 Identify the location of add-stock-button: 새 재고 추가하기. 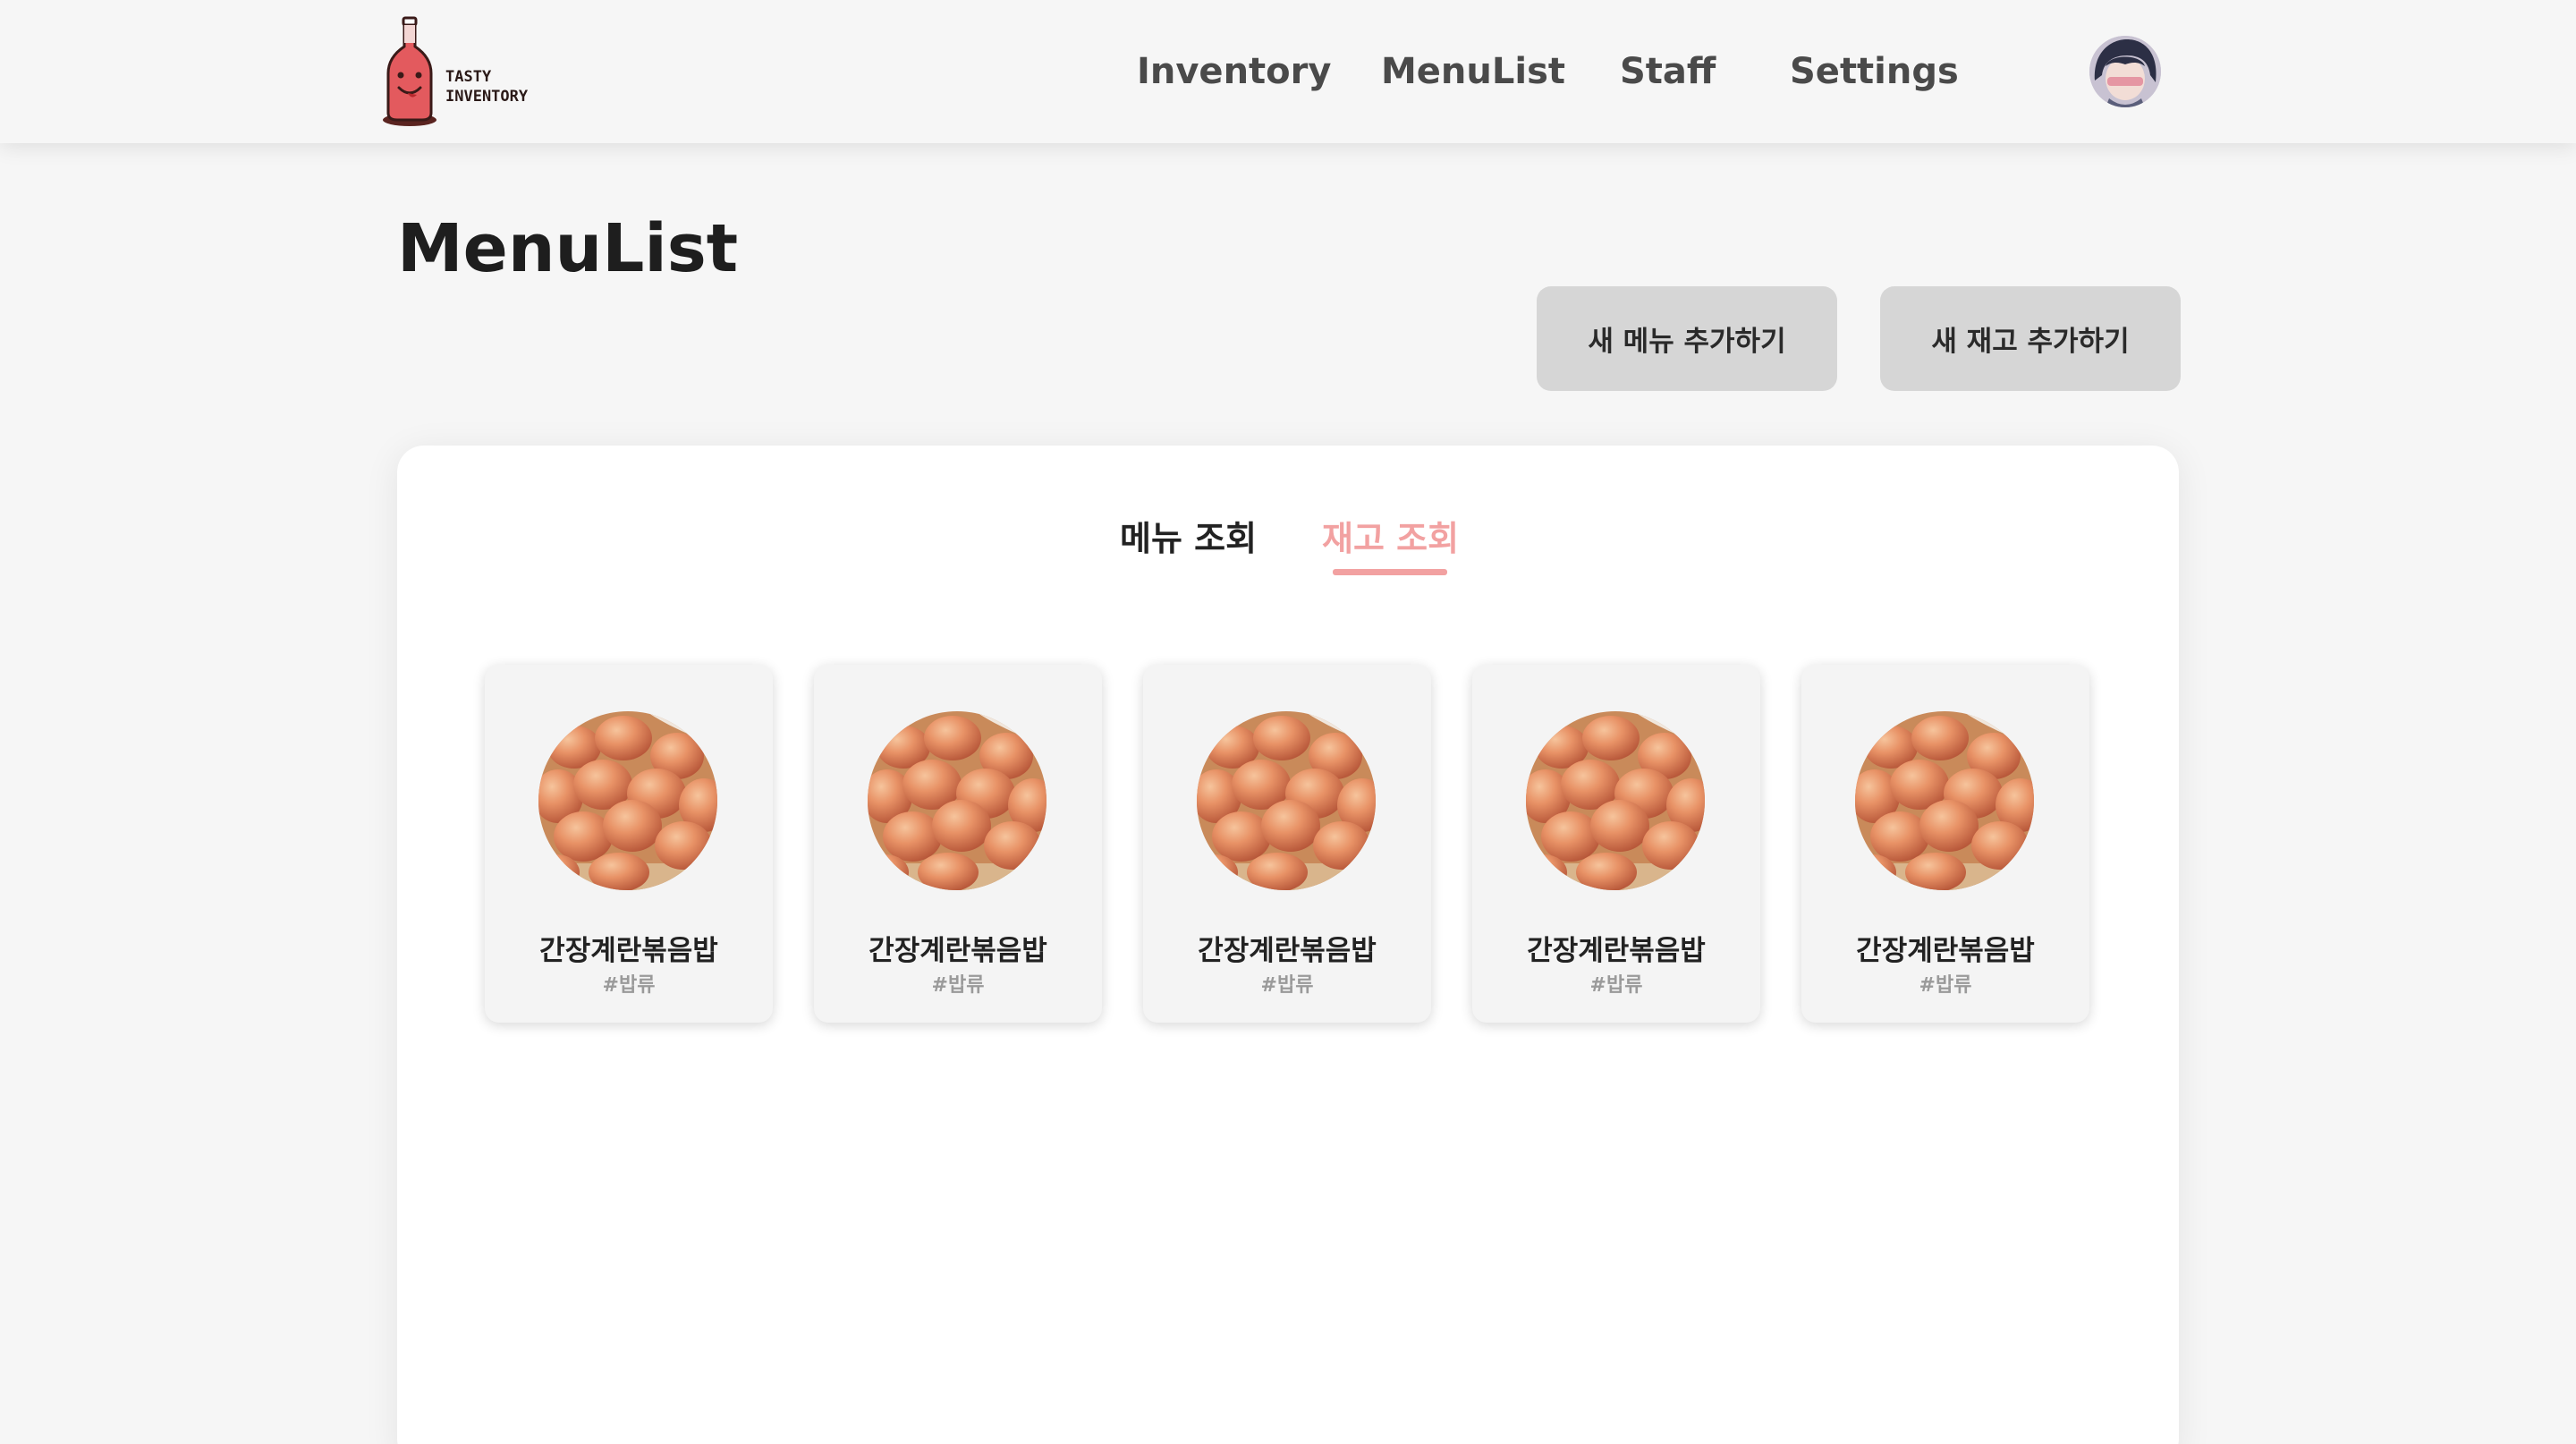
(2030, 338).